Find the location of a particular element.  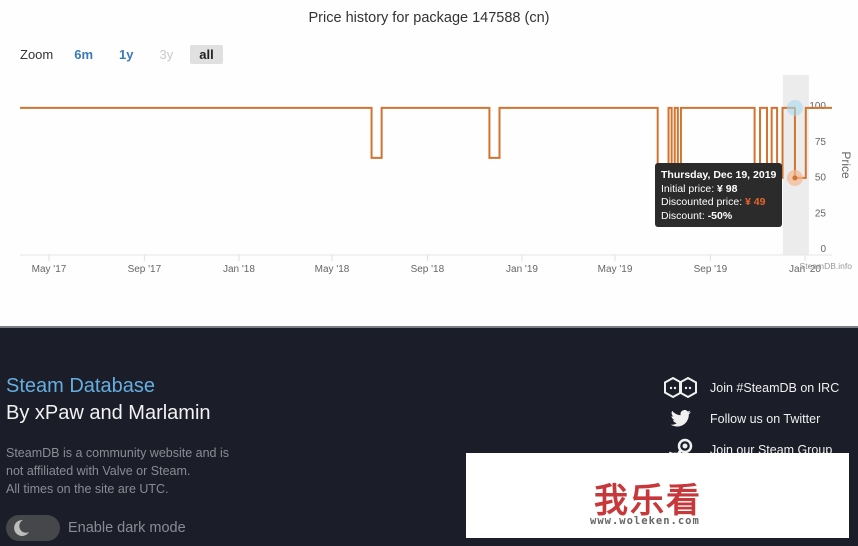

disclaimer-line: SteamDB is a community website and is is located at coordinates (118, 453).